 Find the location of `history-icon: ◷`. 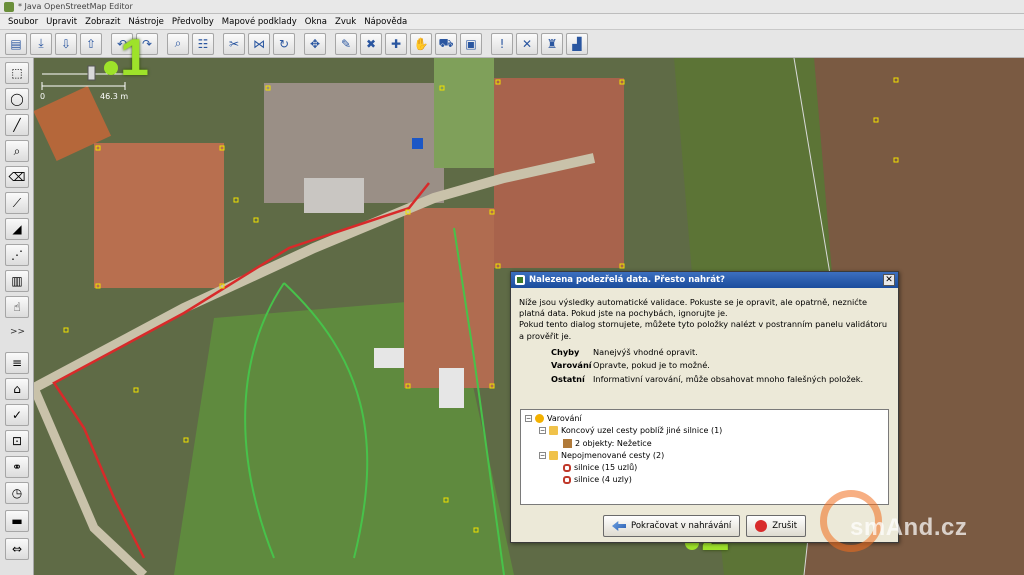

history-icon: ◷ is located at coordinates (17, 493).